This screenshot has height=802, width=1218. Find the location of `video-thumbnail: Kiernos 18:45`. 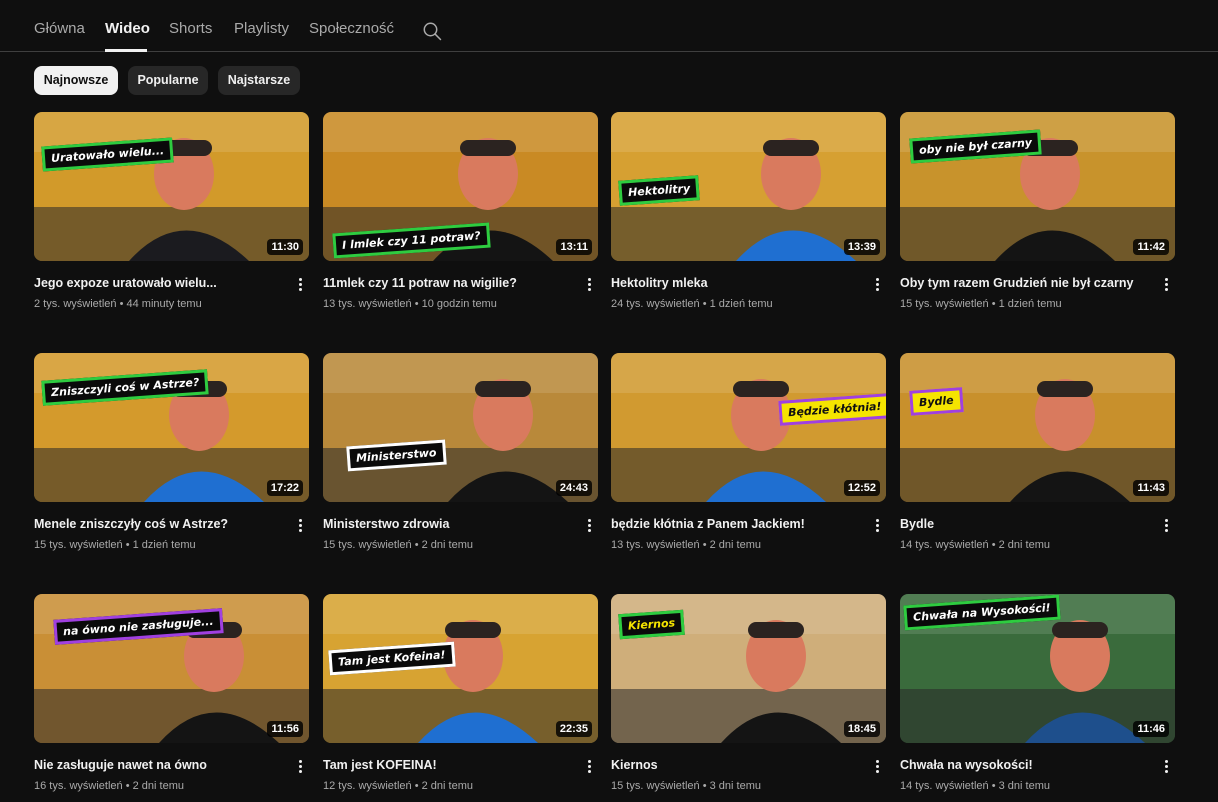

video-thumbnail: Kiernos 18:45 is located at coordinates (748, 668).